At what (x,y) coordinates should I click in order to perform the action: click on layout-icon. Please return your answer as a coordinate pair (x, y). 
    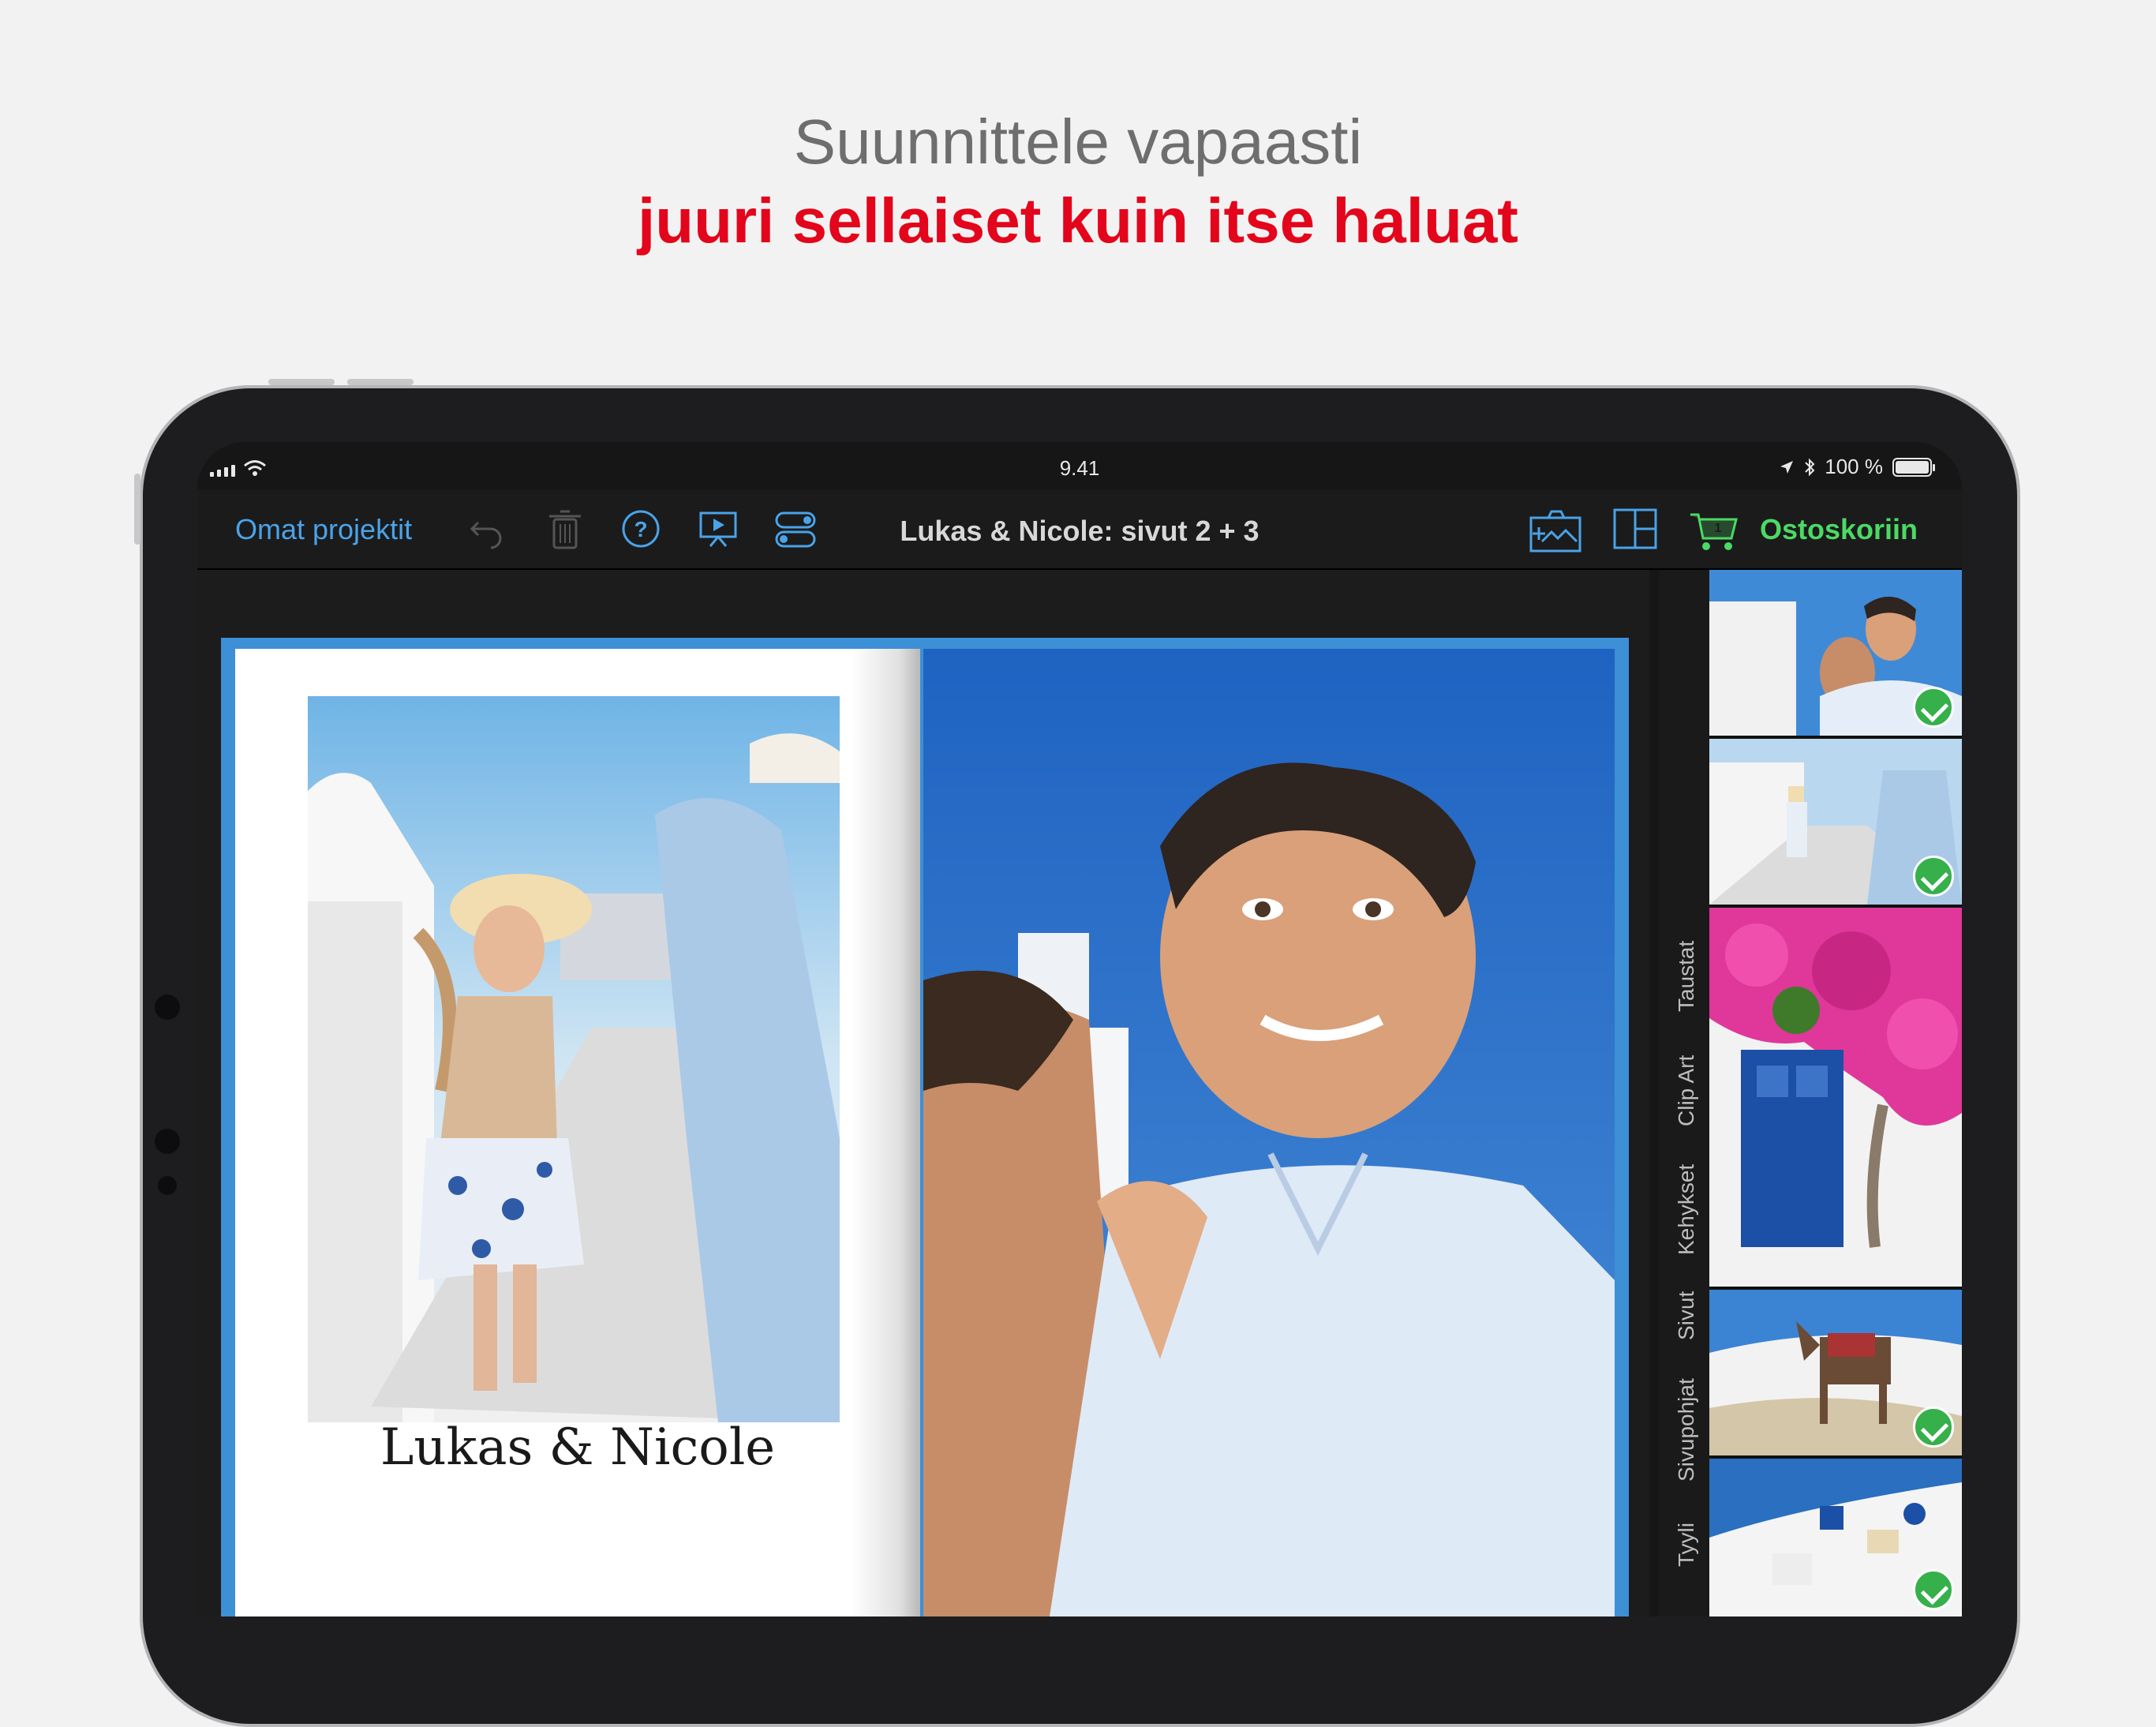
    Looking at the image, I should click on (1635, 529).